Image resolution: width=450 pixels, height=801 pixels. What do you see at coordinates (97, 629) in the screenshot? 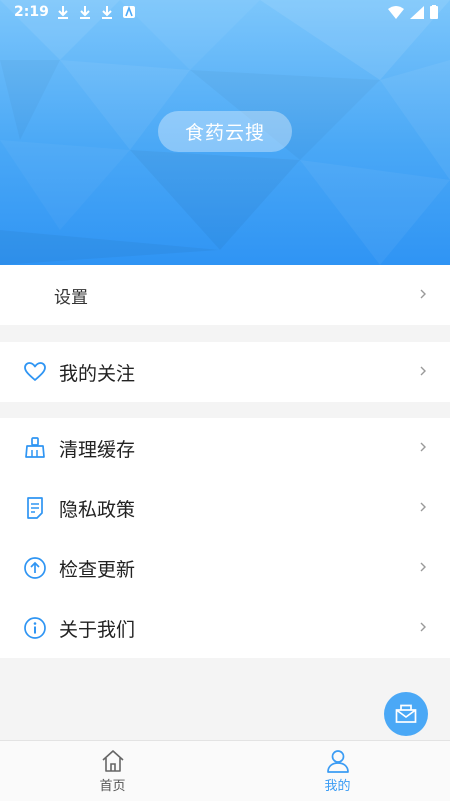
I see `menu-item-label: 关于我们` at bounding box center [97, 629].